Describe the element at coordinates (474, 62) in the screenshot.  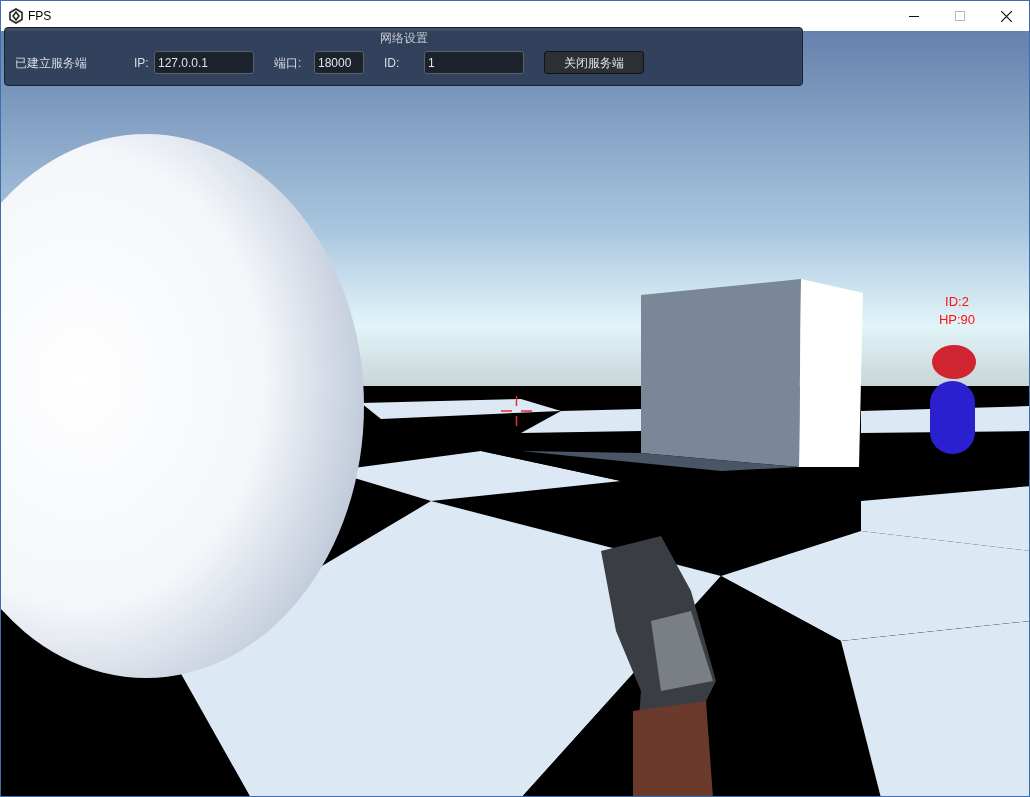
I see `text-field: 1` at that location.